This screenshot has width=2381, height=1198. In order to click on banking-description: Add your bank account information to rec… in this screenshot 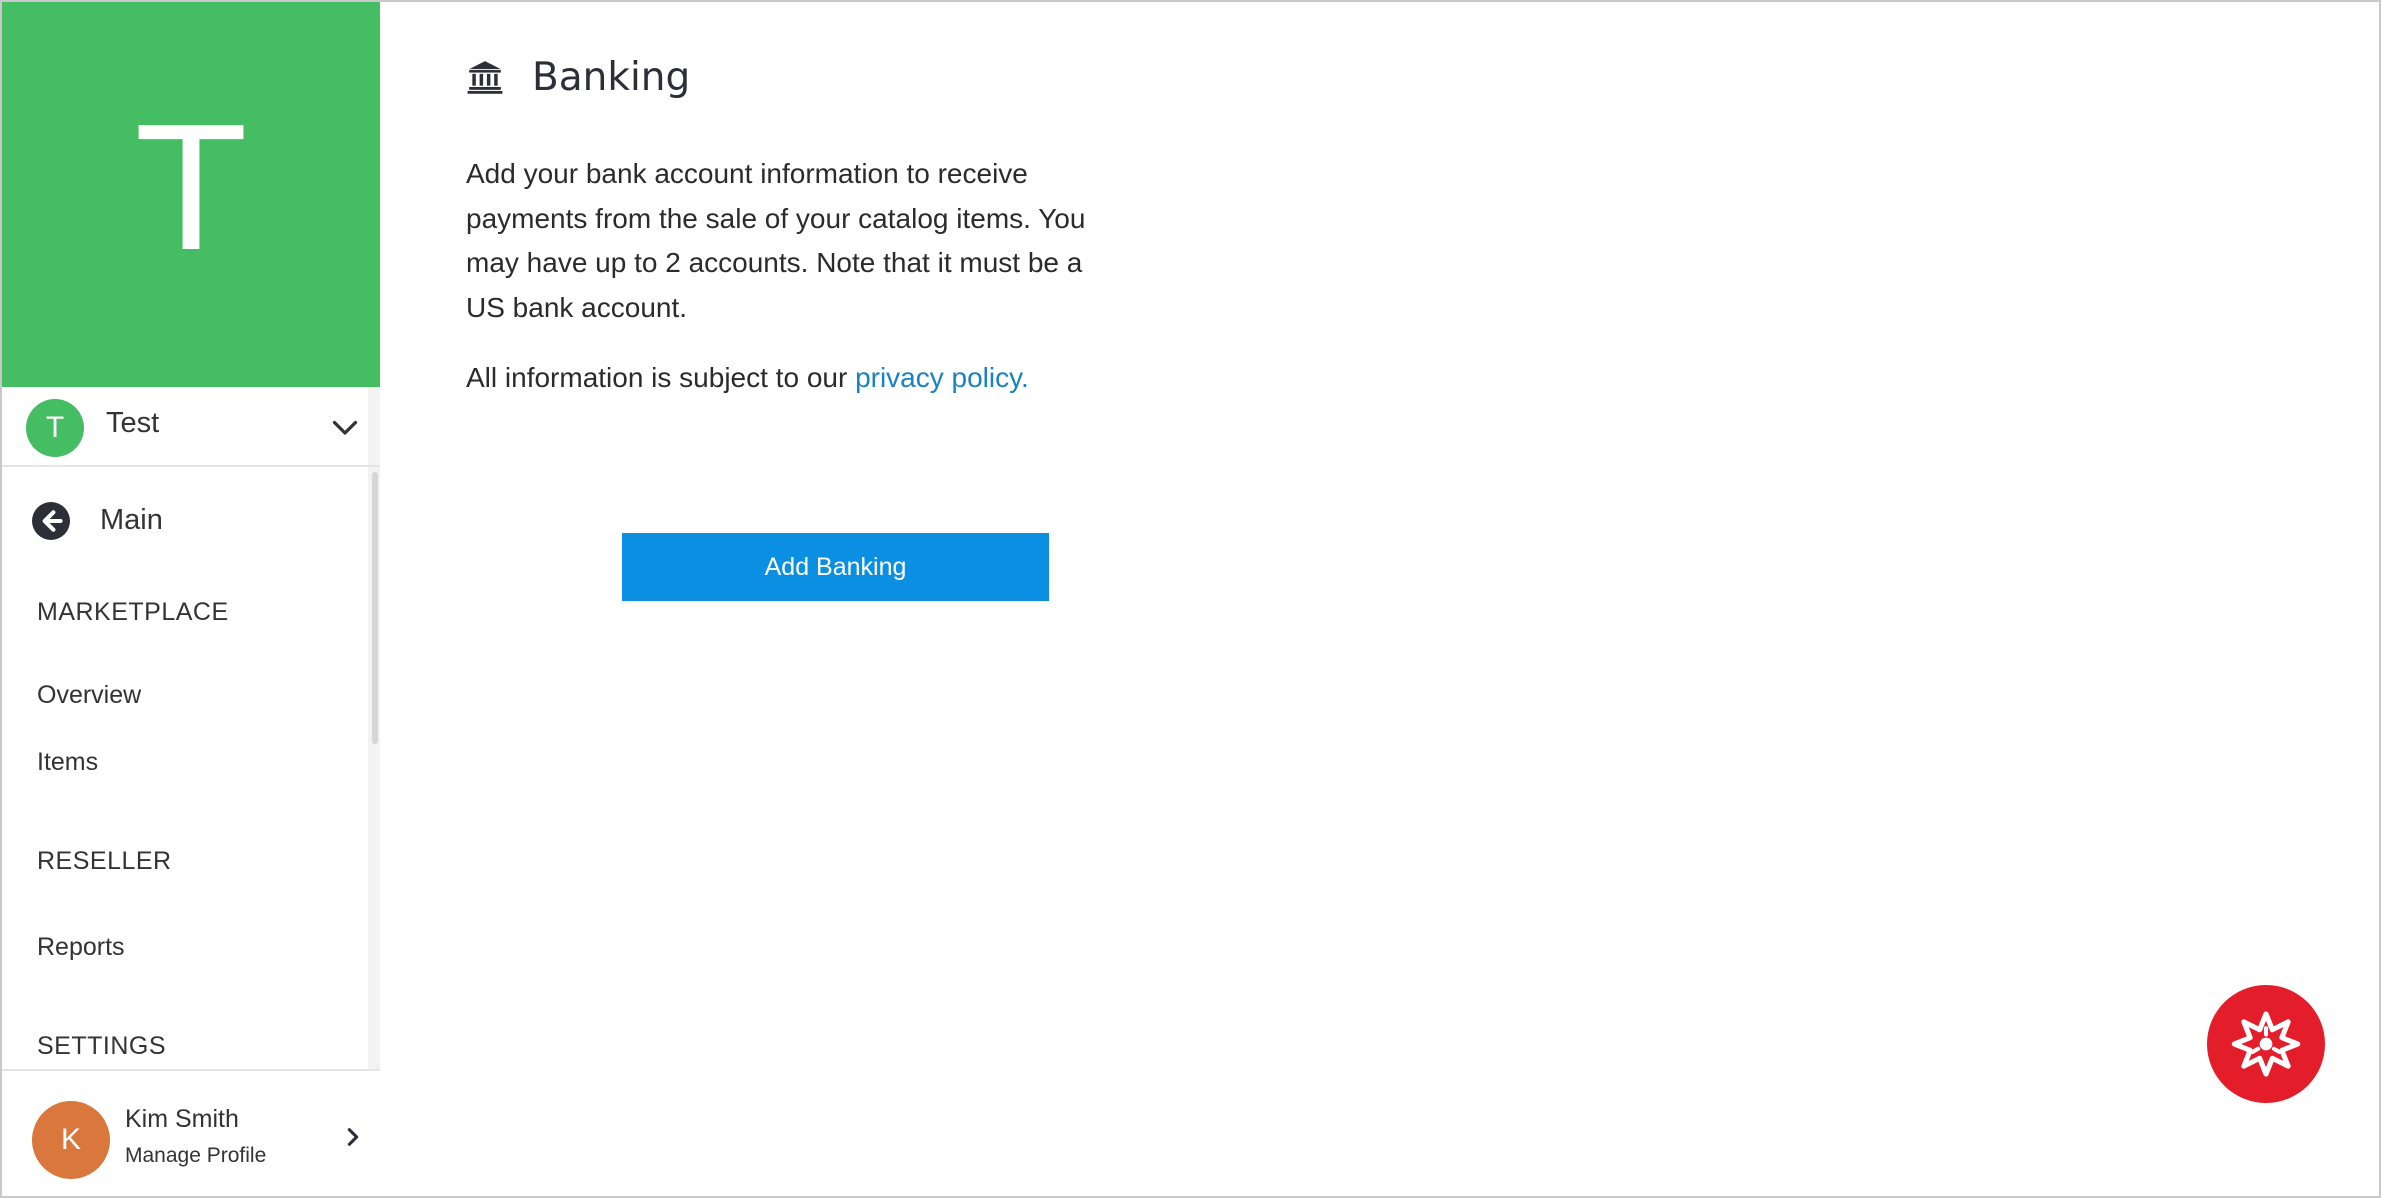, I will do `click(776, 240)`.